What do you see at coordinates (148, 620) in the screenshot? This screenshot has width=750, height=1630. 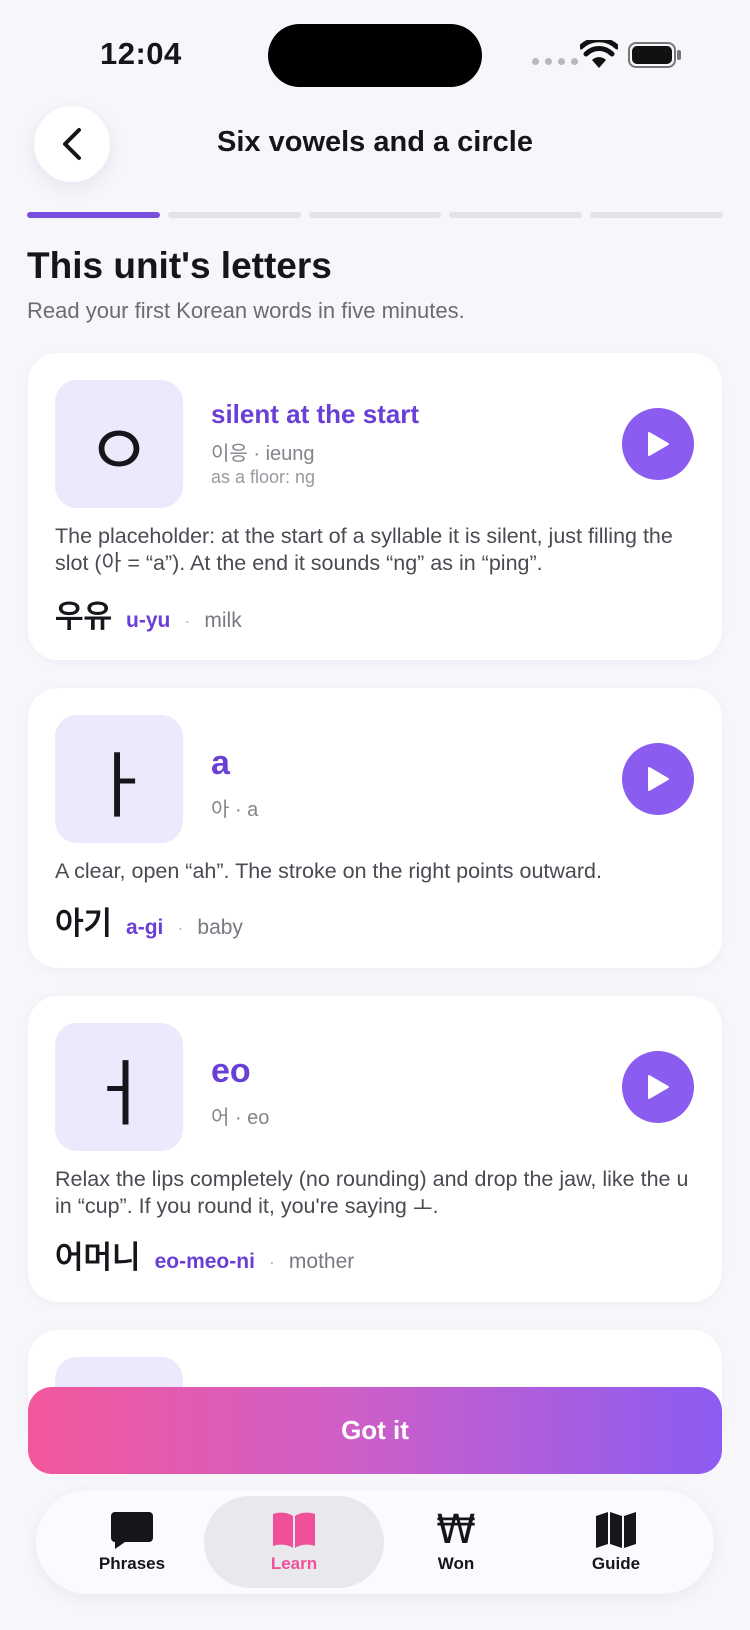 I see `example-romanization: u-yu` at bounding box center [148, 620].